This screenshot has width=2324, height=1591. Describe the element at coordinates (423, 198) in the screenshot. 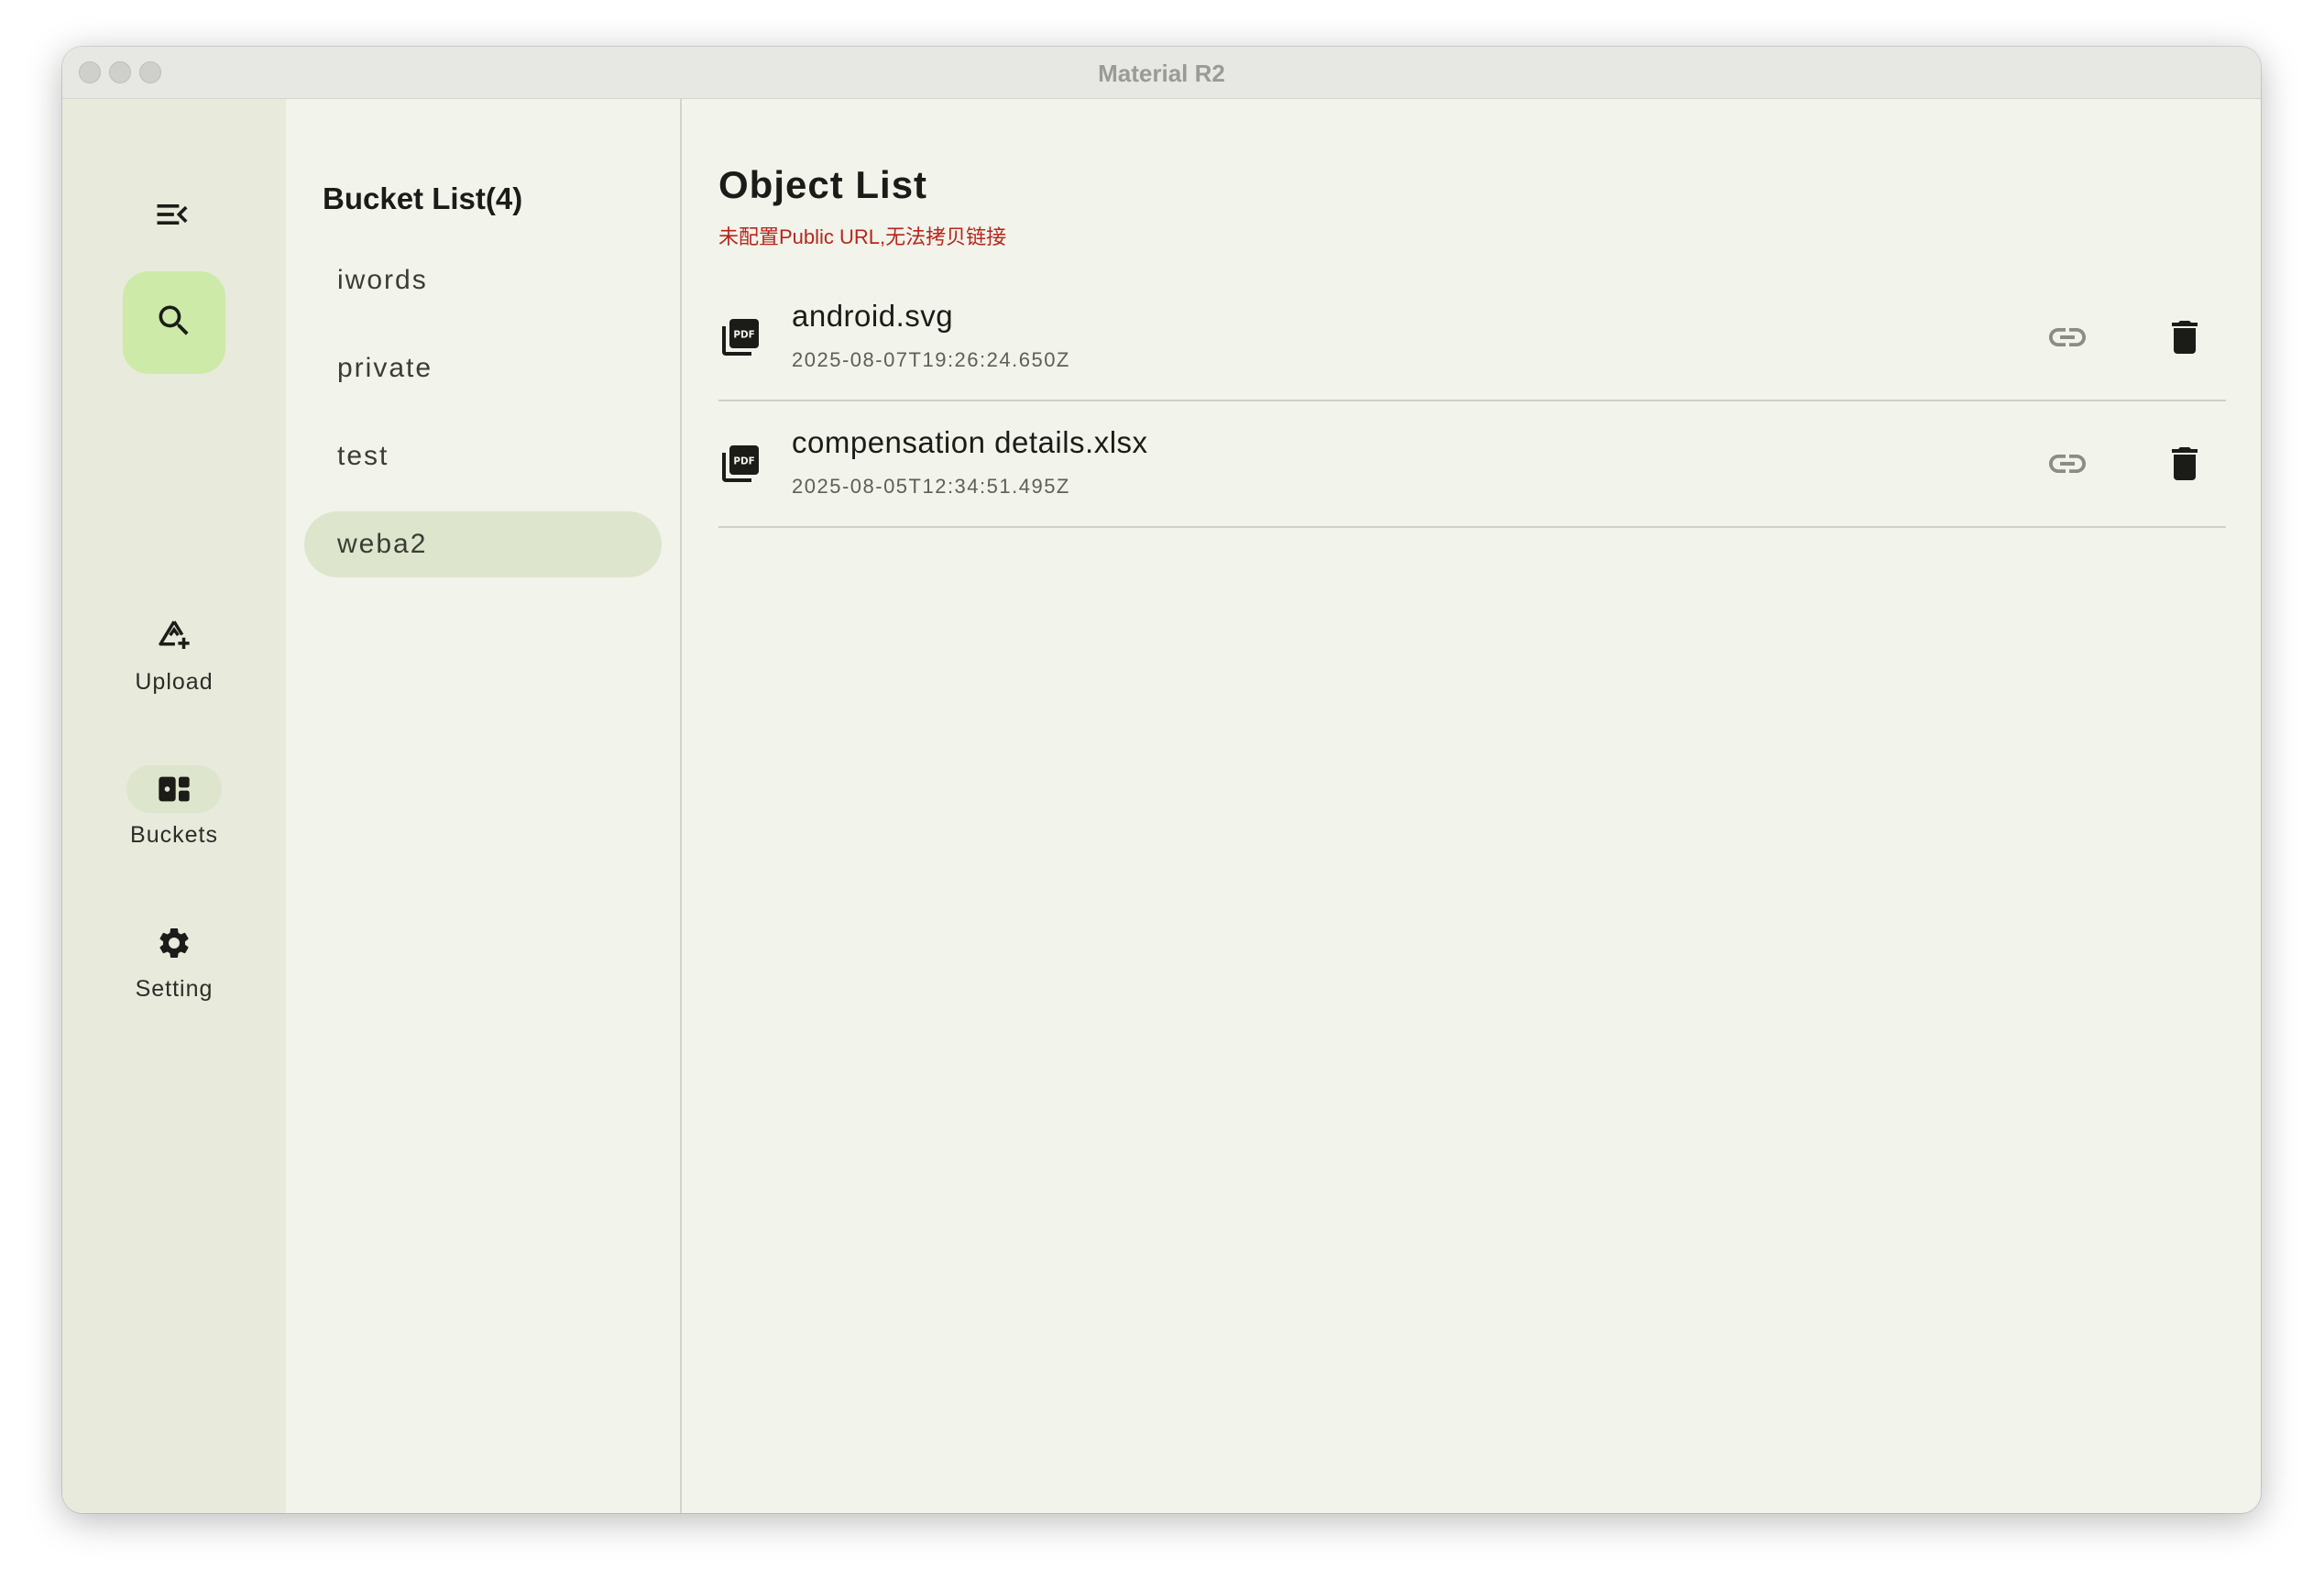

I see `bucket-list-title: Bucket List(4)` at that location.